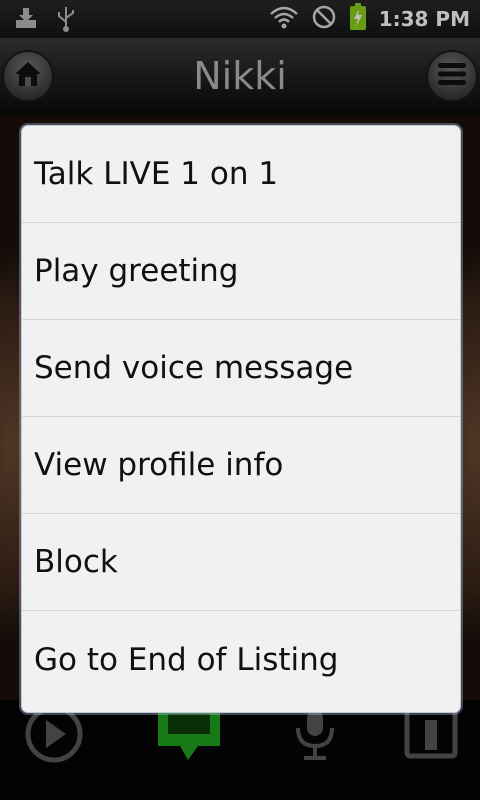  Describe the element at coordinates (241, 271) in the screenshot. I see `menu-item-play-greeting: Play greeting` at that location.